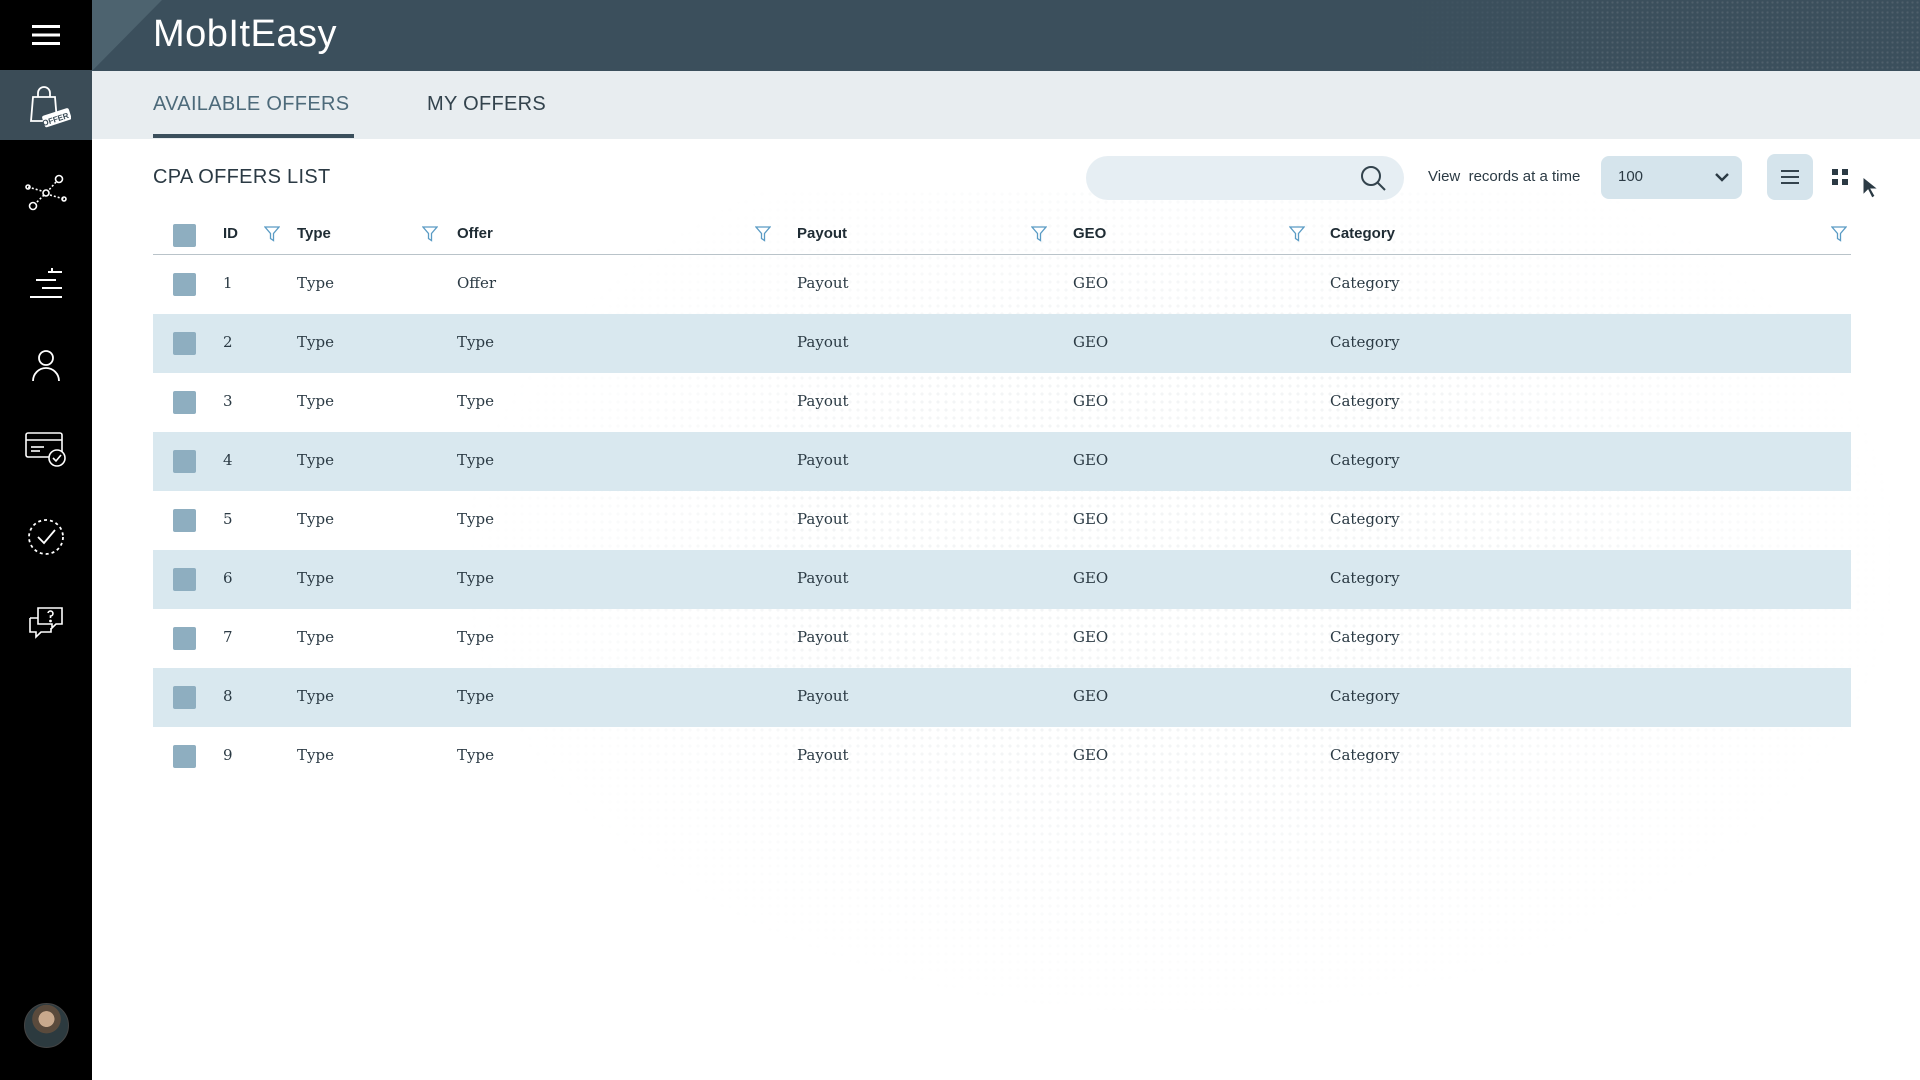  Describe the element at coordinates (1002, 402) in the screenshot. I see `table-row: 3 Type Type Payout GEO Category` at that location.